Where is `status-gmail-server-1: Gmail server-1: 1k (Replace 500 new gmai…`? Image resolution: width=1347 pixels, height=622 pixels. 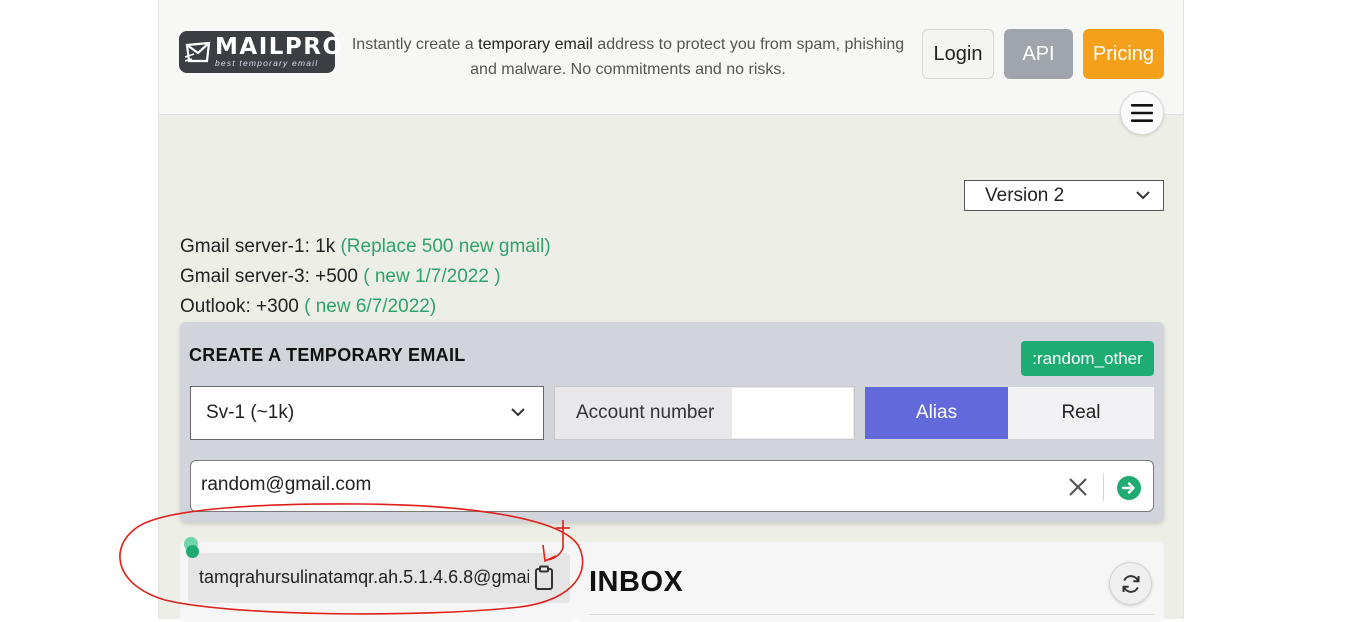
status-gmail-server-1: Gmail server-1: 1k (Replace 500 new gmai… is located at coordinates (365, 246).